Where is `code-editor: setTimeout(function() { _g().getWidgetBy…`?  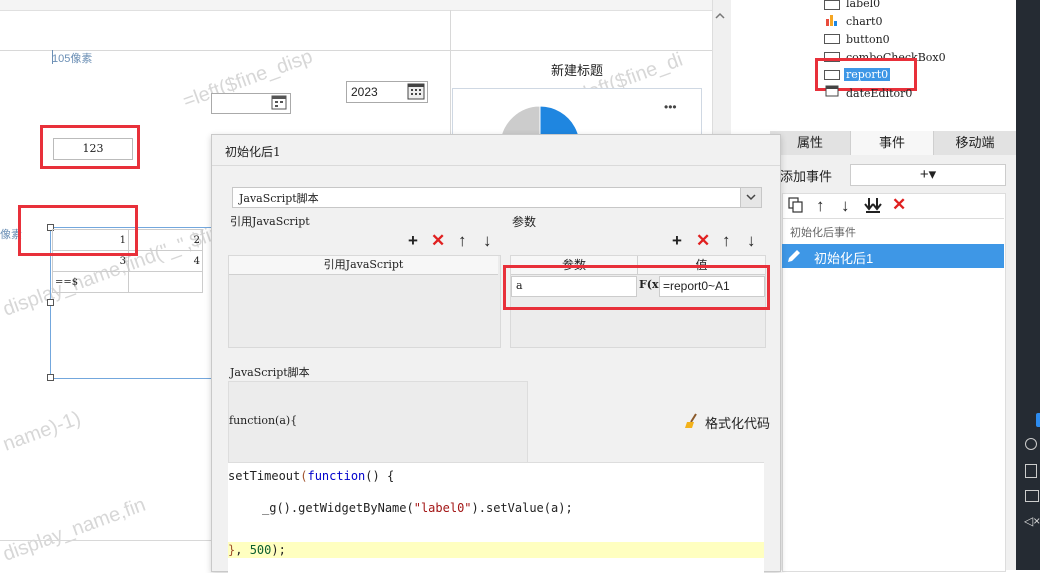 code-editor: setTimeout(function() { _g().getWidgetBy… is located at coordinates (496, 517).